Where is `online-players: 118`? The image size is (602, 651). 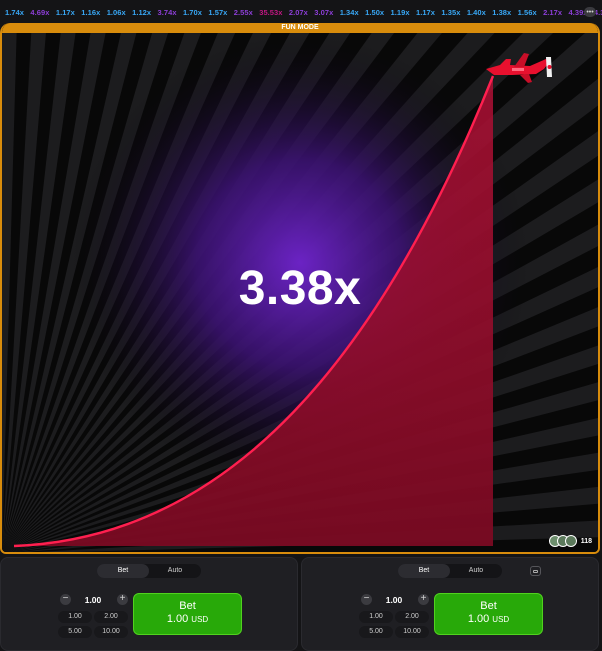
online-players: 118 is located at coordinates (570, 541).